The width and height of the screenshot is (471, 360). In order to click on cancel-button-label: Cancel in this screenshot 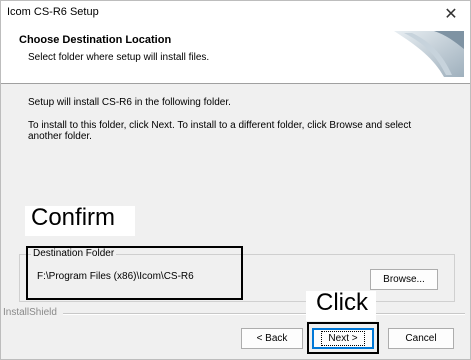, I will do `click(421, 338)`.